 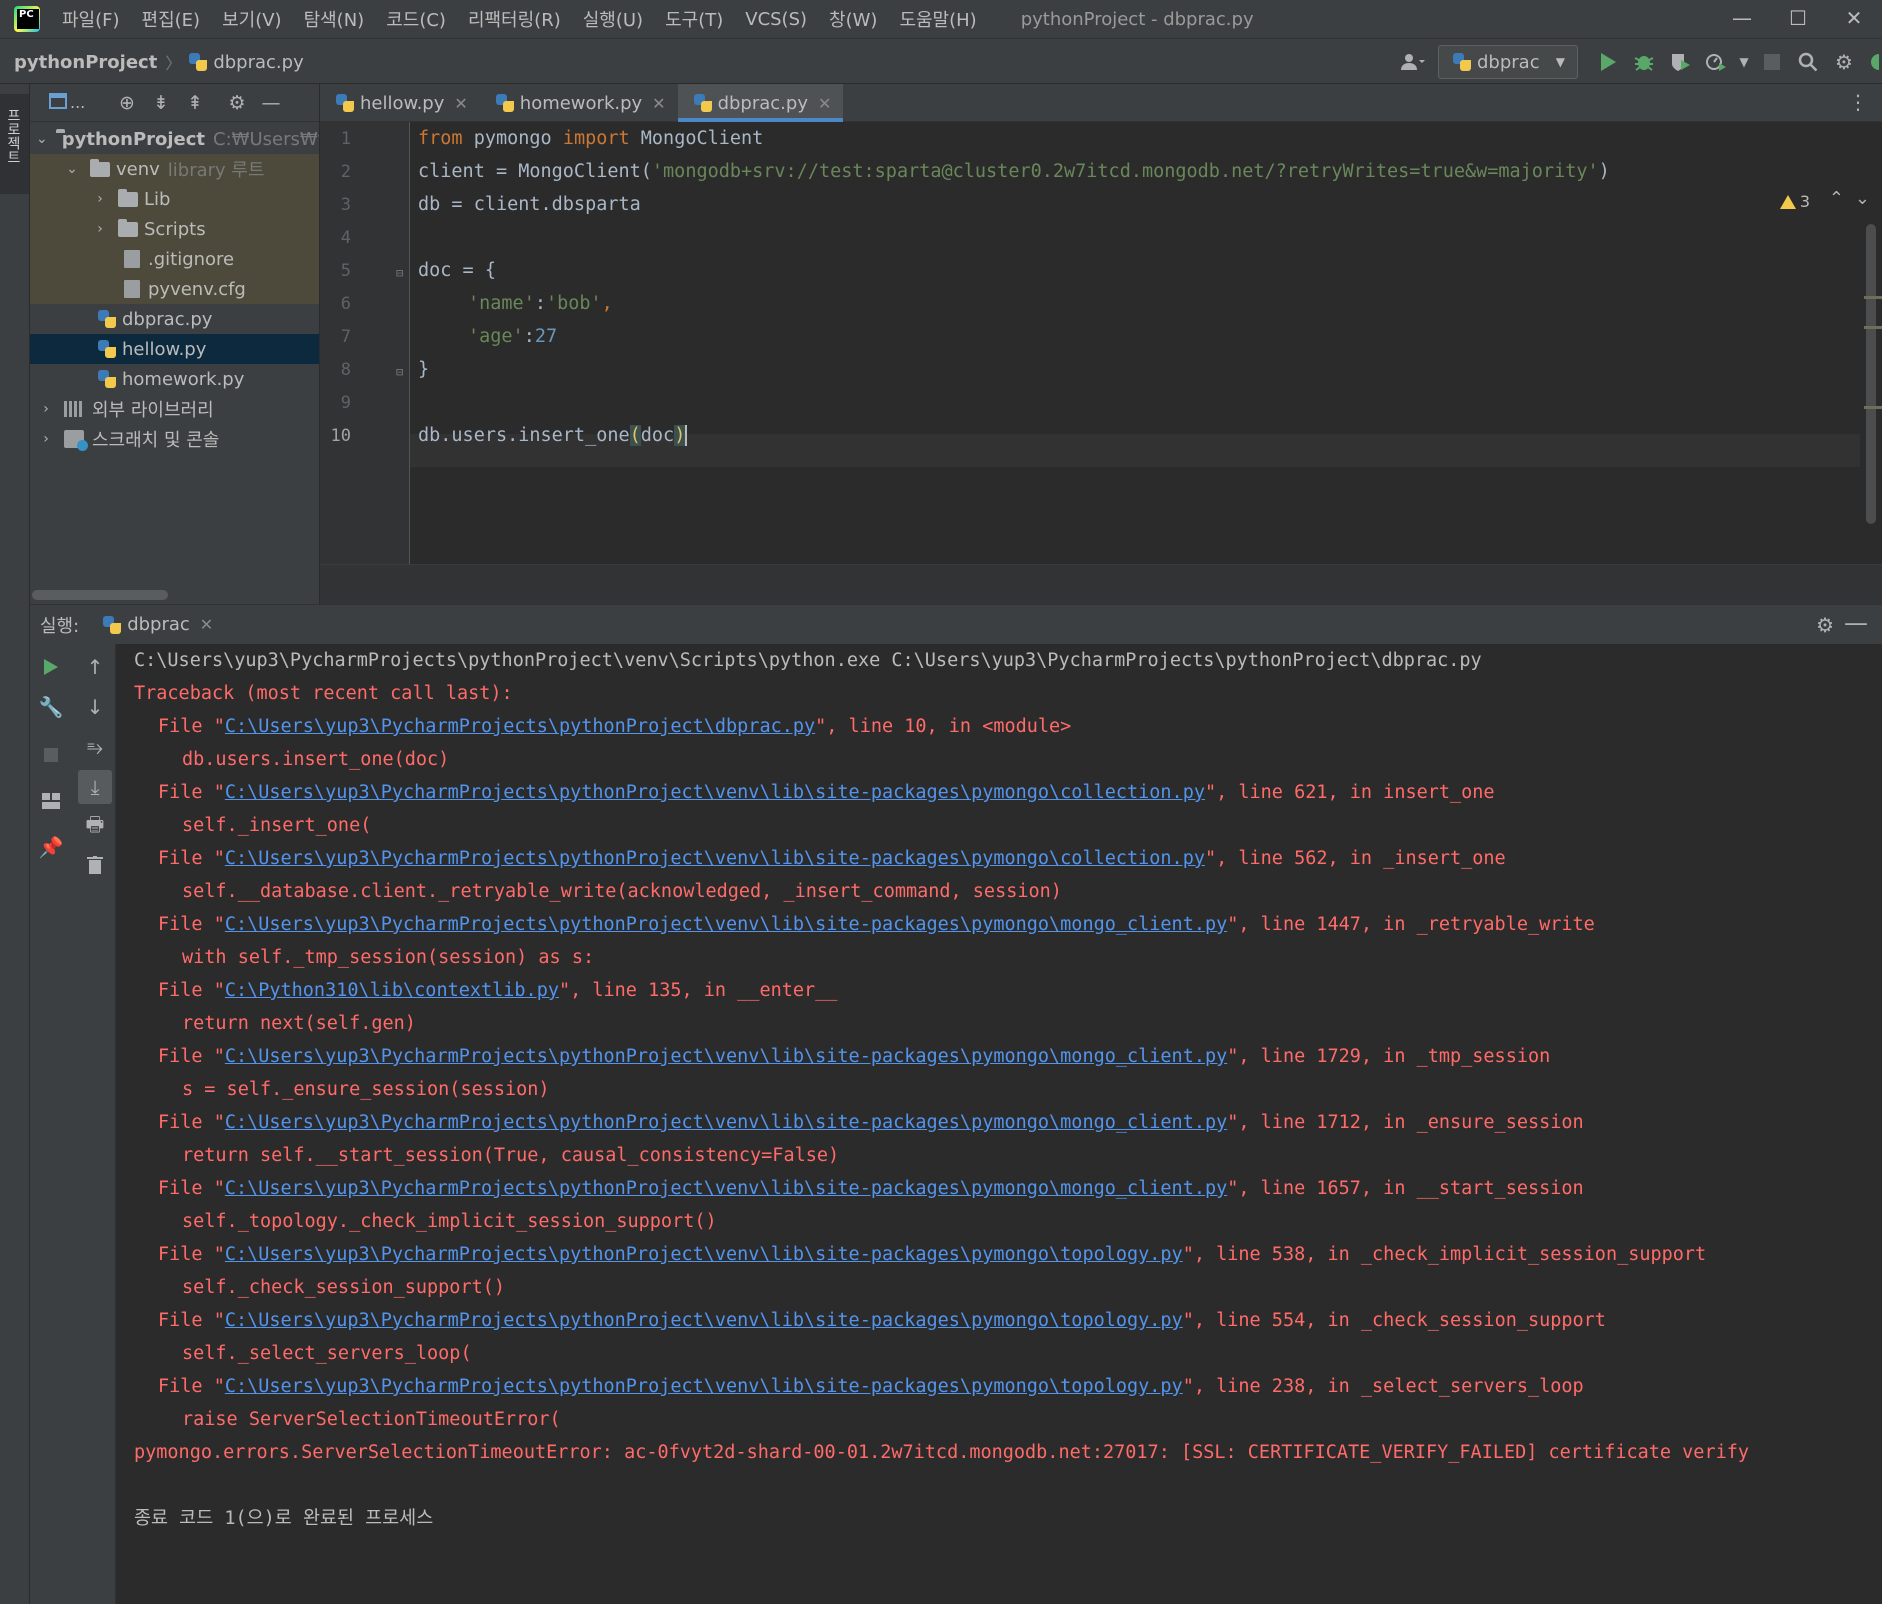 I want to click on run-tab-dbprac: dbprac ✕, so click(x=158, y=624).